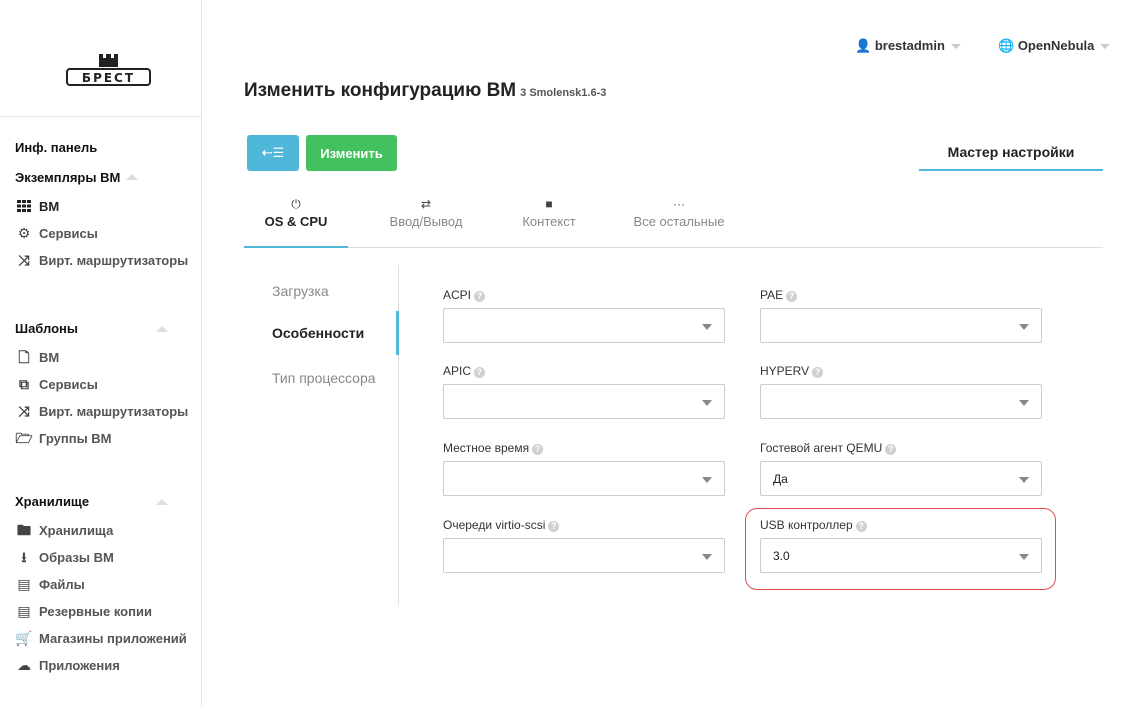 This screenshot has height=707, width=1132. I want to click on sidebar-item-apps: ☁ Приложения, so click(101, 665).